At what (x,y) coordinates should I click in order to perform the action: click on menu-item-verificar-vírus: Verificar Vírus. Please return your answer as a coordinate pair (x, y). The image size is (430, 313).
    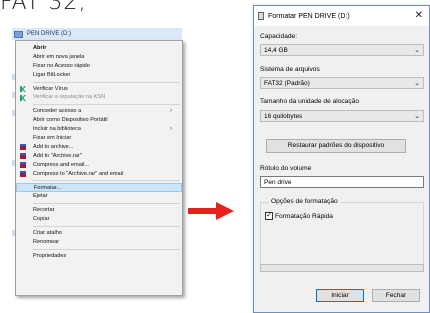
    Looking at the image, I should click on (99, 89).